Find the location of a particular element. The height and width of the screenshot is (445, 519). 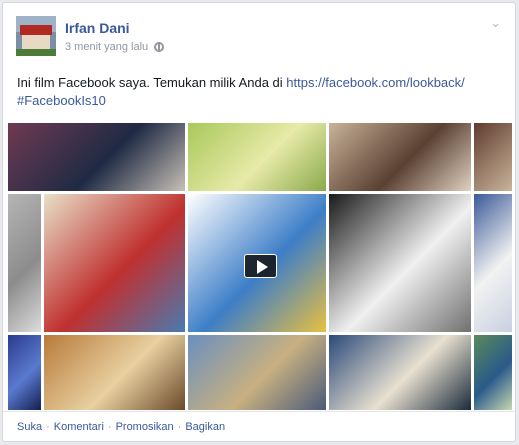

collage-tile-green-document is located at coordinates (257, 157).